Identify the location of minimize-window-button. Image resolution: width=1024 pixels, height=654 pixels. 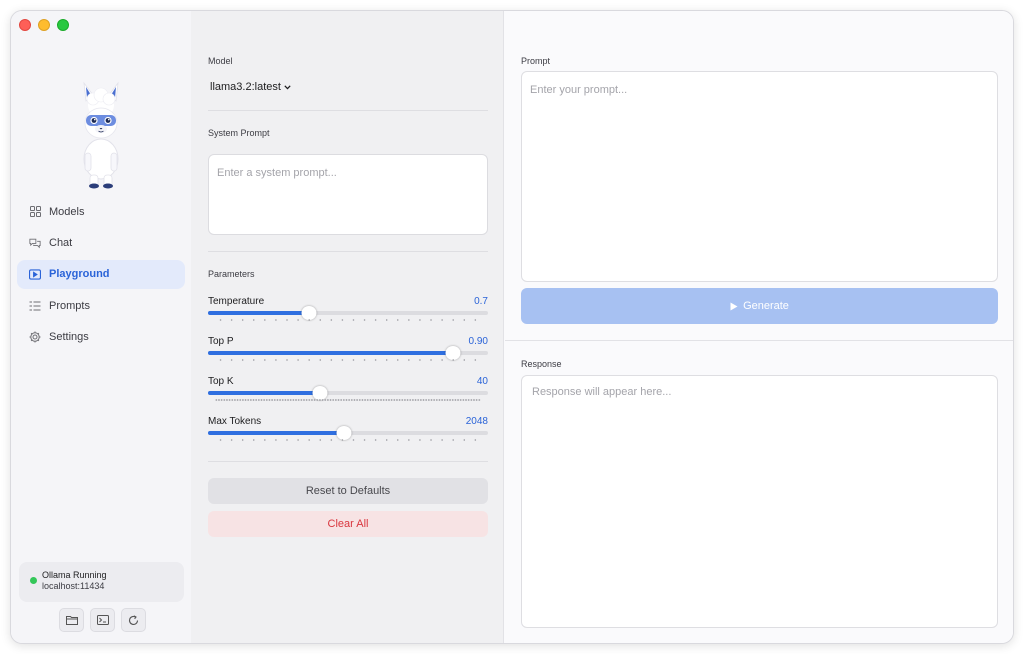
(44, 25).